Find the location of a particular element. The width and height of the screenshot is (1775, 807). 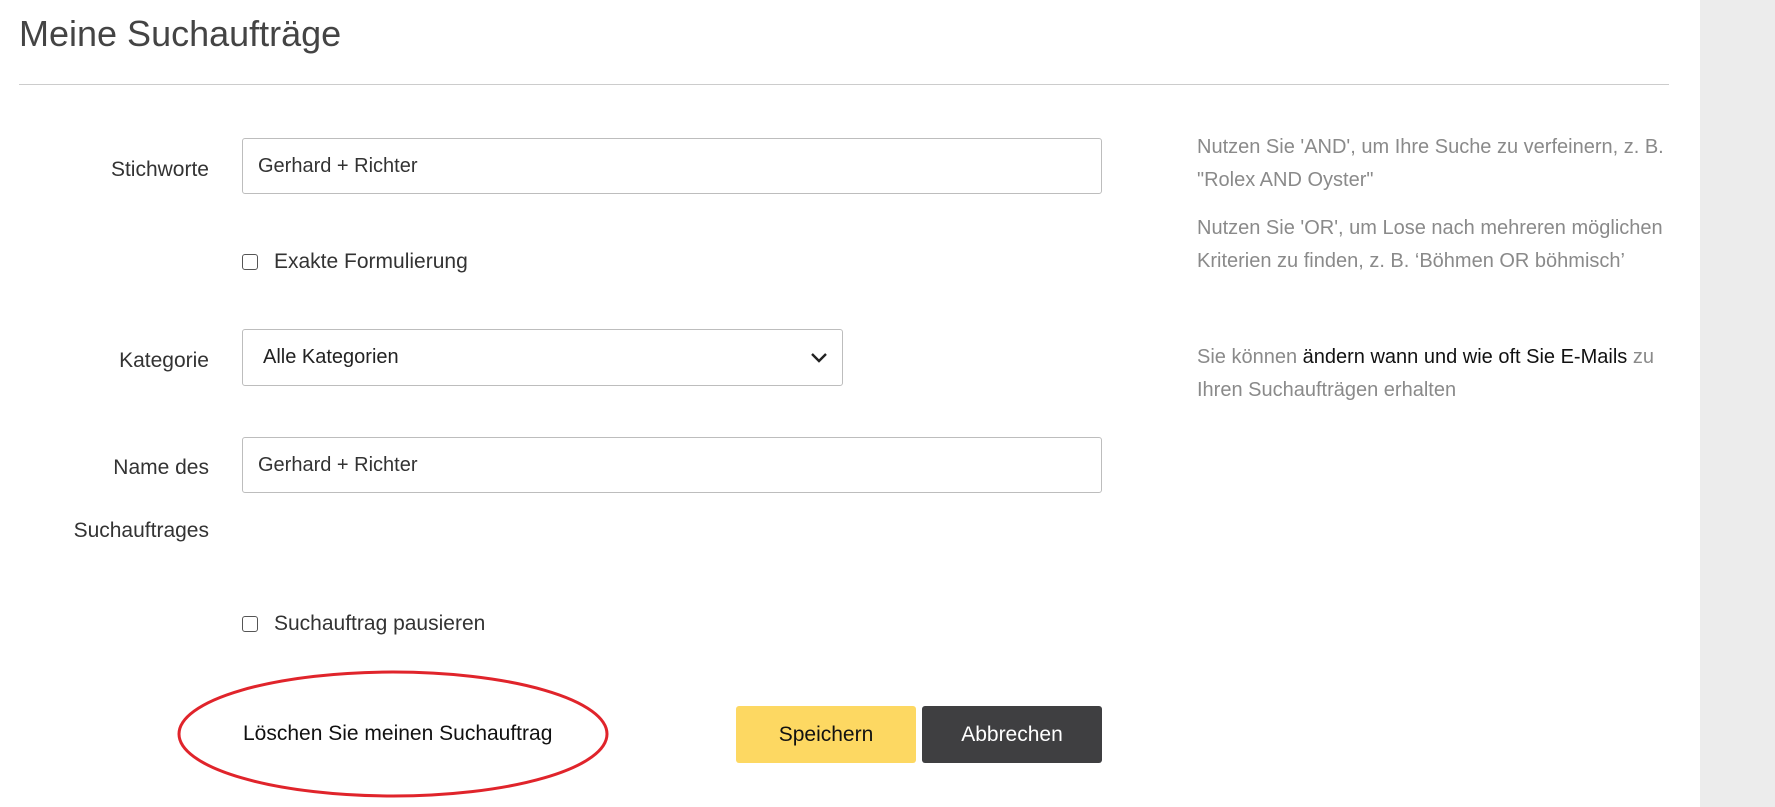

exact-phrase-option: Exakte Formulierung is located at coordinates (355, 262).